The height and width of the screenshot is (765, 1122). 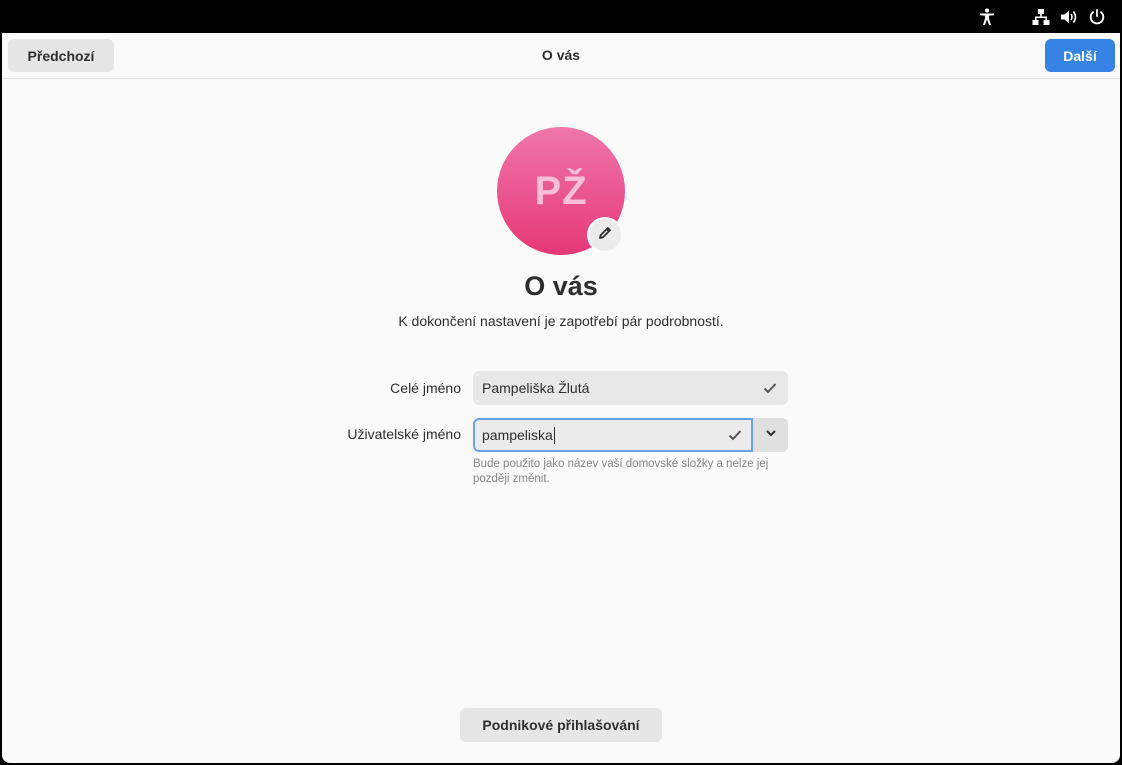 I want to click on header-title: O vás, so click(x=561, y=55).